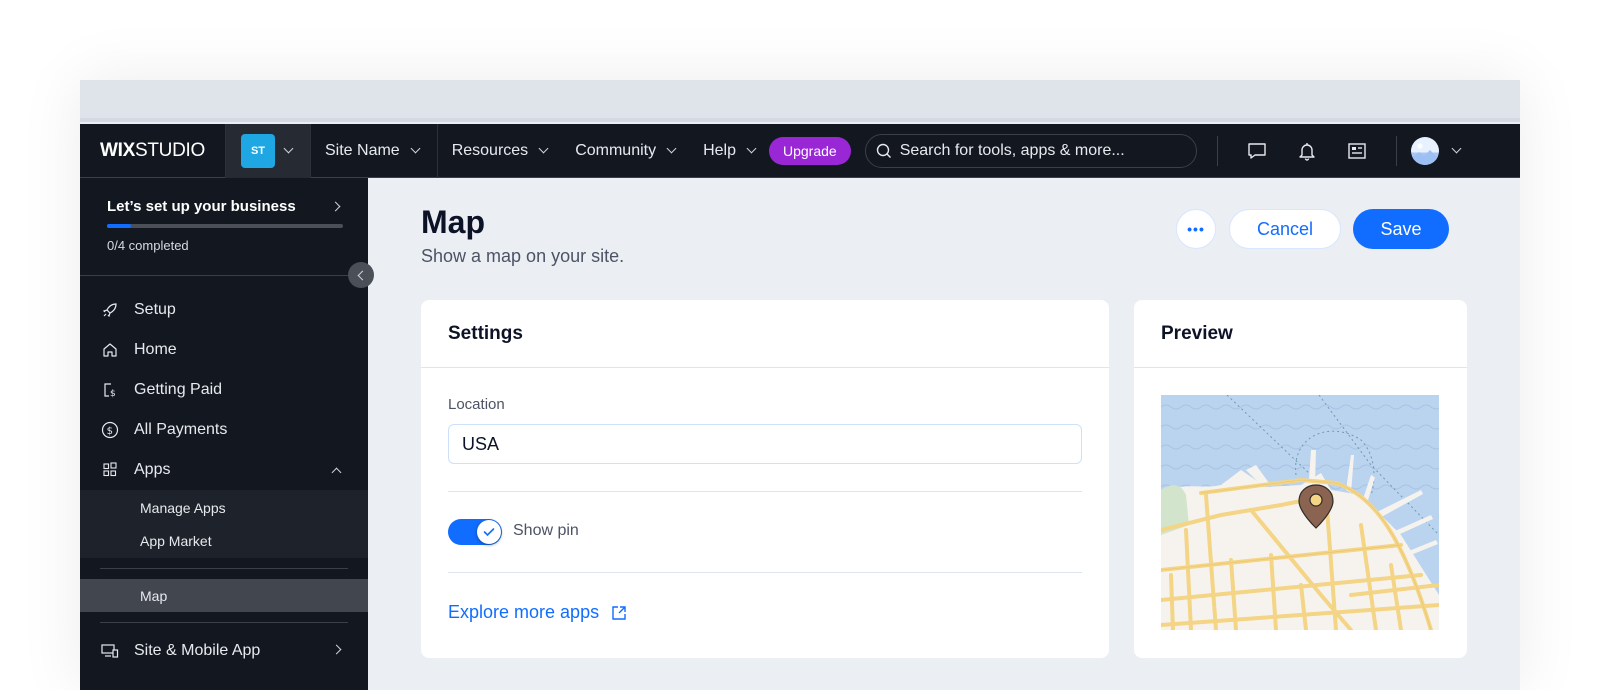 The image size is (1600, 690). What do you see at coordinates (810, 150) in the screenshot?
I see `upgrade-button: Upgrade` at bounding box center [810, 150].